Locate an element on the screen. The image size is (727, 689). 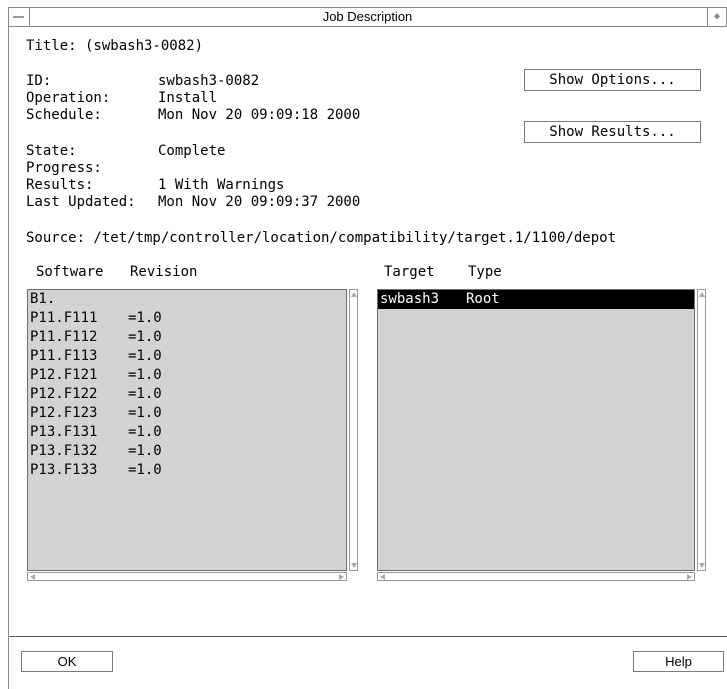
window-title-bar: Job Description ◆ is located at coordinates (367, 17).